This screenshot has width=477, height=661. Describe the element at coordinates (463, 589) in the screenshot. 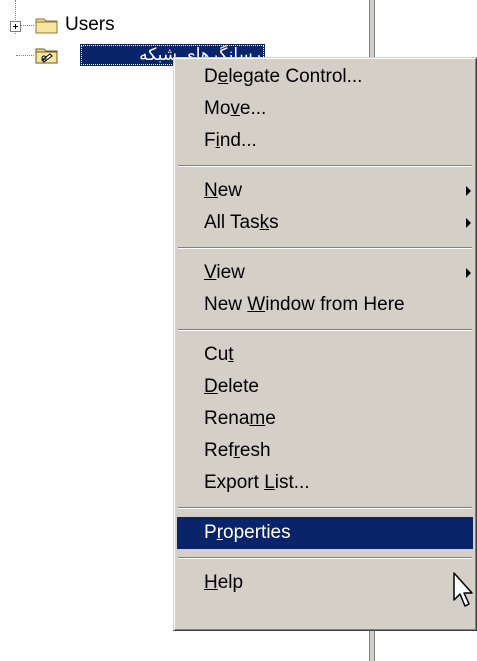

I see `mouse-cursor-icon` at that location.